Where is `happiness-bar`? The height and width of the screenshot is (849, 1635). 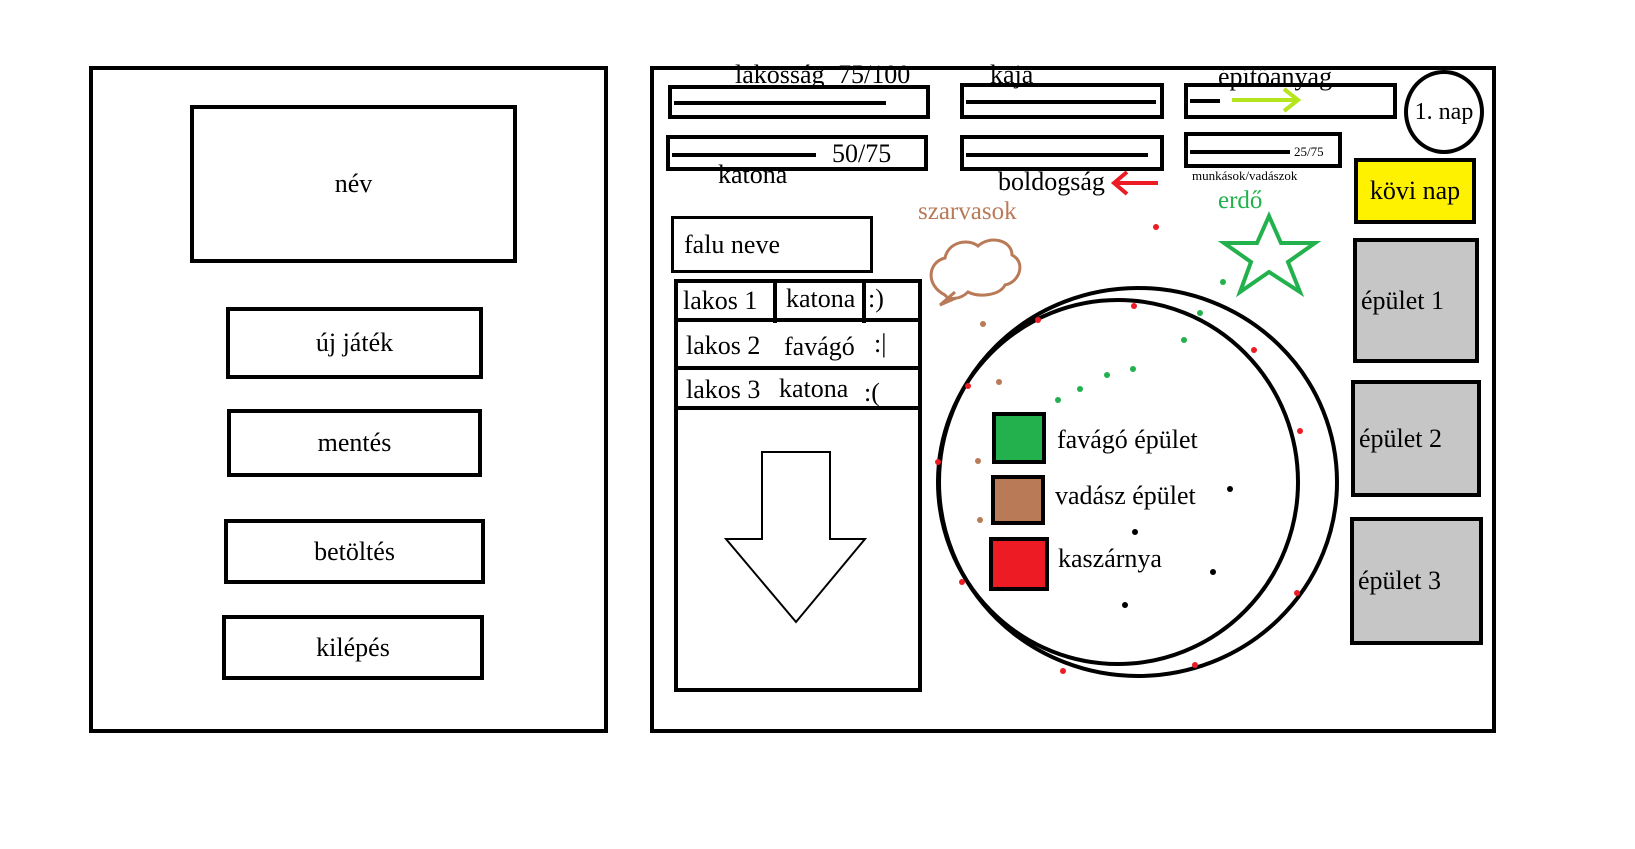
happiness-bar is located at coordinates (1062, 153).